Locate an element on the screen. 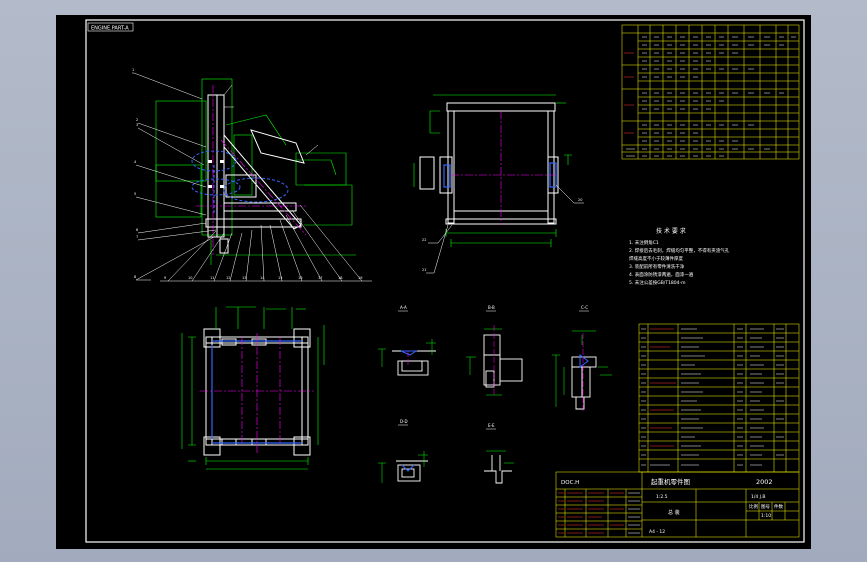  svg-text: 7 is located at coordinates (137, 237).